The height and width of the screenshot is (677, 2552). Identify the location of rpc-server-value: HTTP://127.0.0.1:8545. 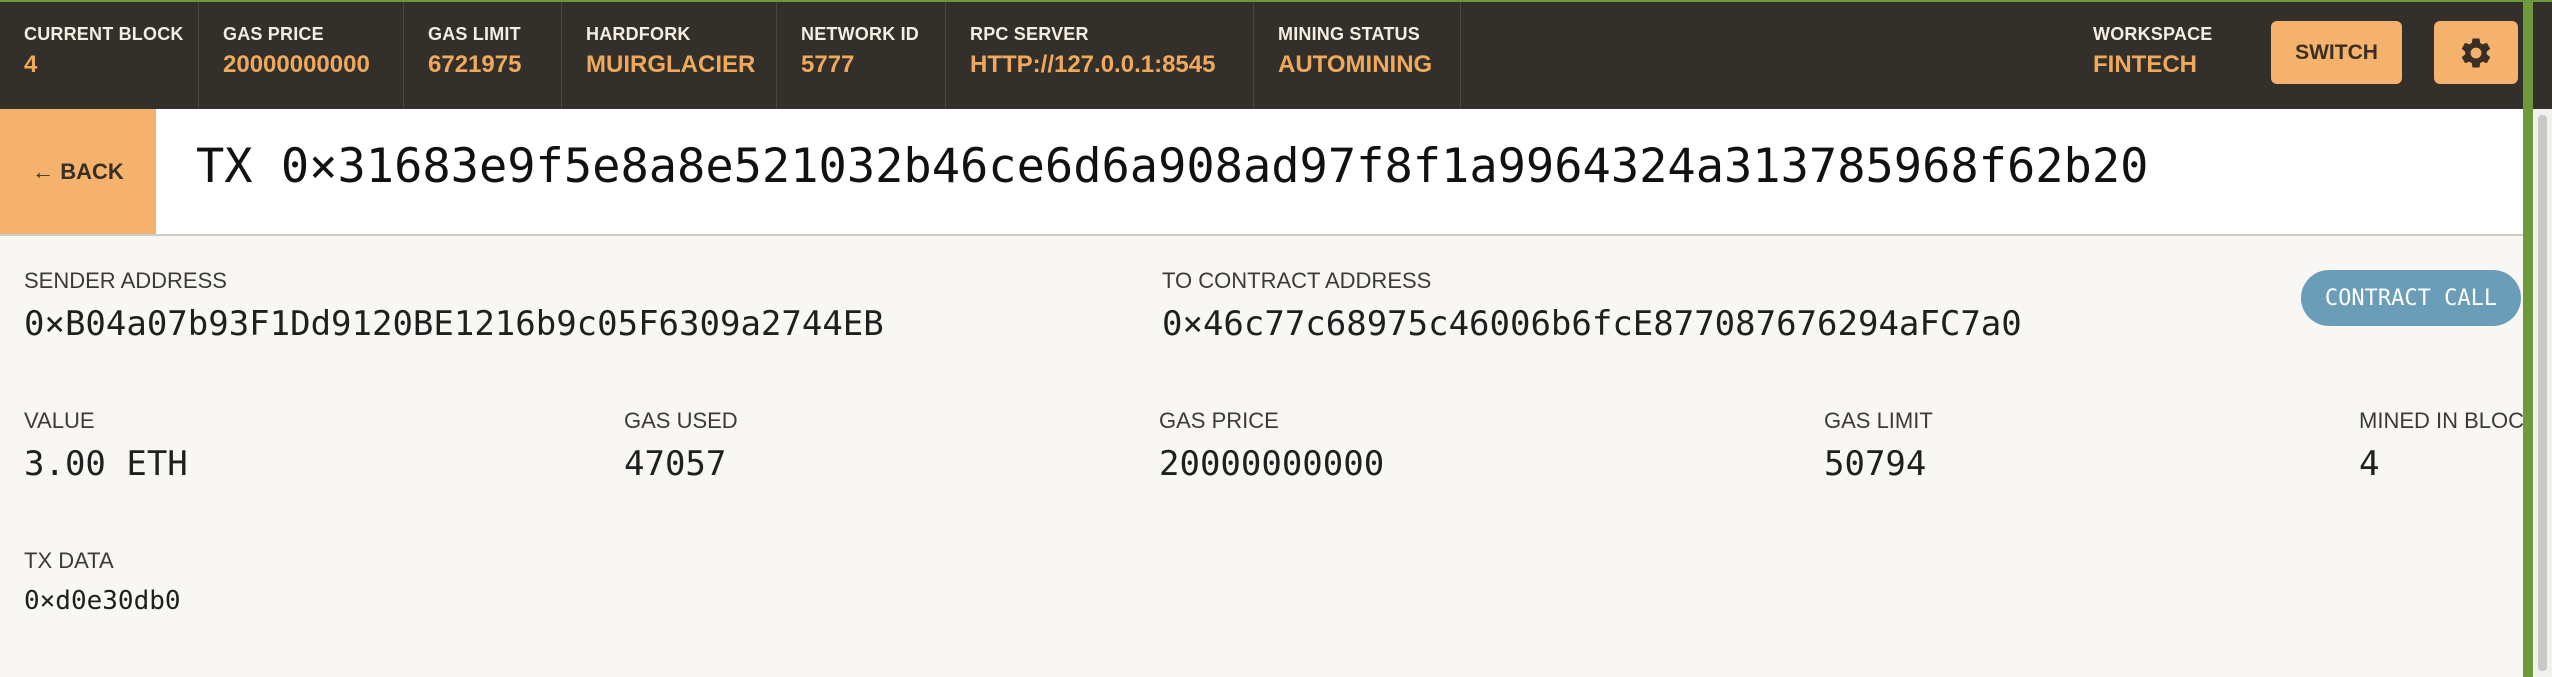
(1093, 64).